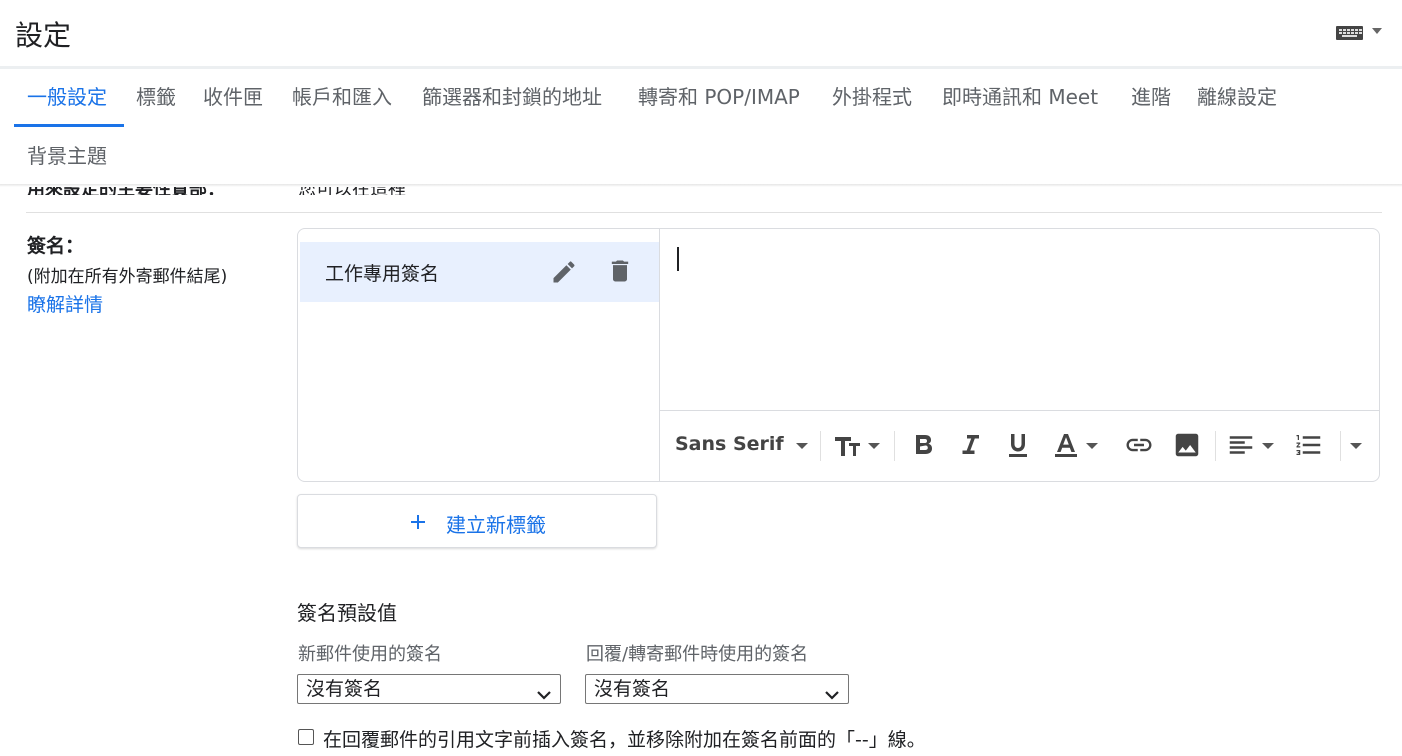 Image resolution: width=1402 pixels, height=756 pixels. I want to click on more-formatting-dropdown-icon, so click(1356, 446).